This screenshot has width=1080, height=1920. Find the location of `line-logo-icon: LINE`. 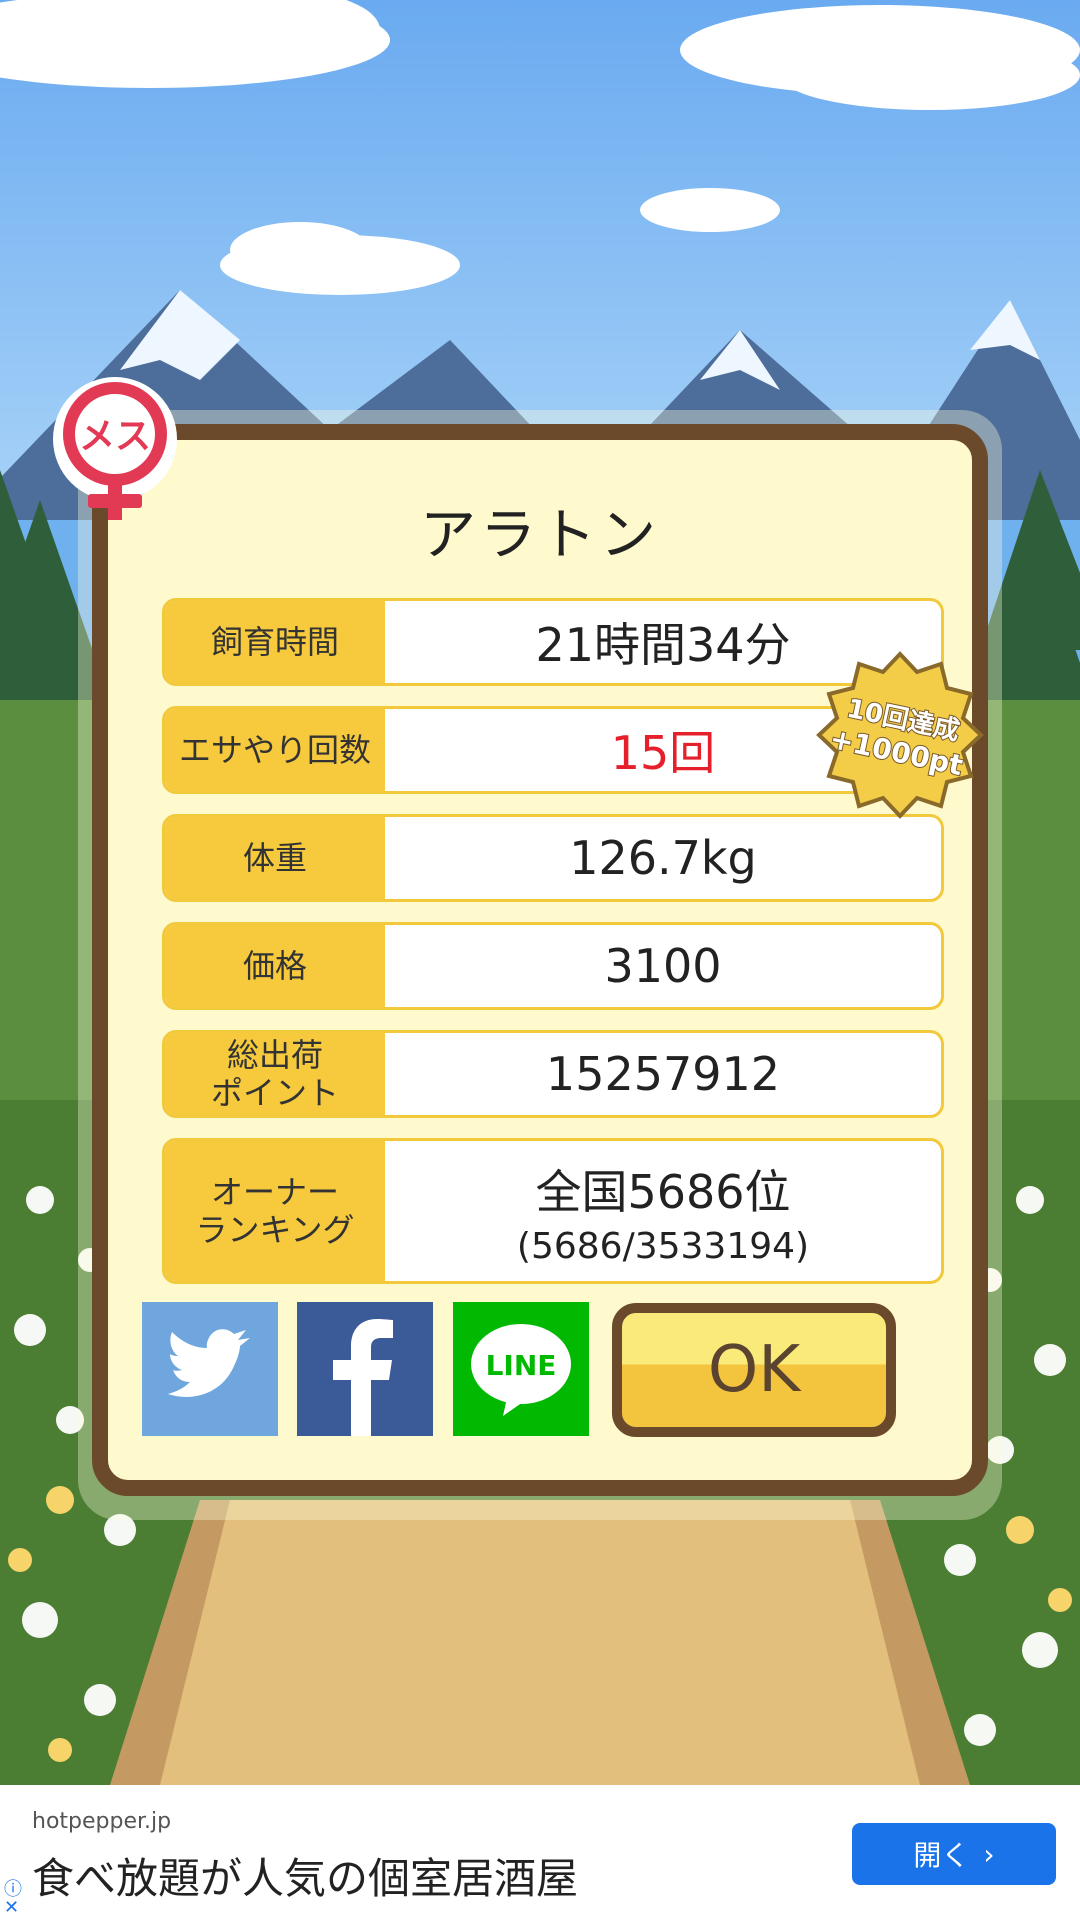

line-logo-icon: LINE is located at coordinates (521, 1370).